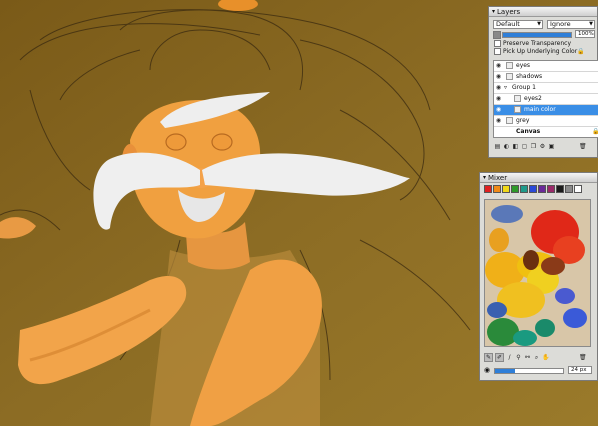 This screenshot has height=426, width=598. I want to click on mixer-panel: ▾ Mixer ✎ ✐ / ⚲ ⚯ ⌕ ✋ 🗑 ◉ 24 px, so click(538, 276).